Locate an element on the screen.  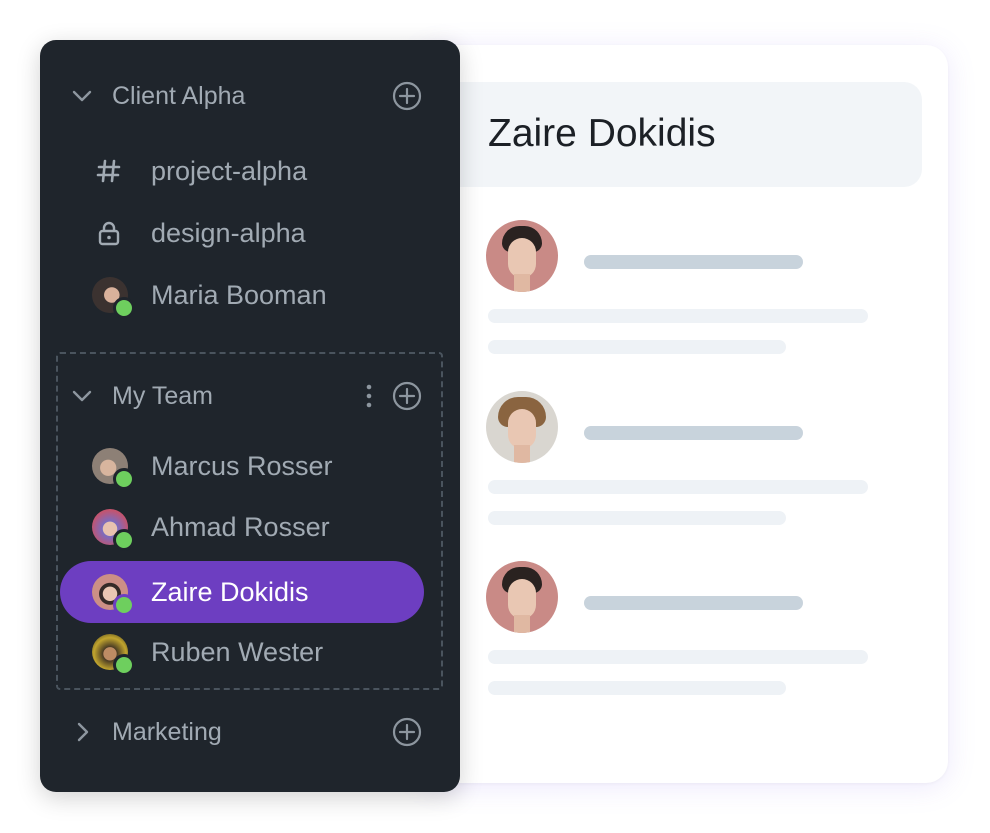
group-label: My Team is located at coordinates (162, 396).